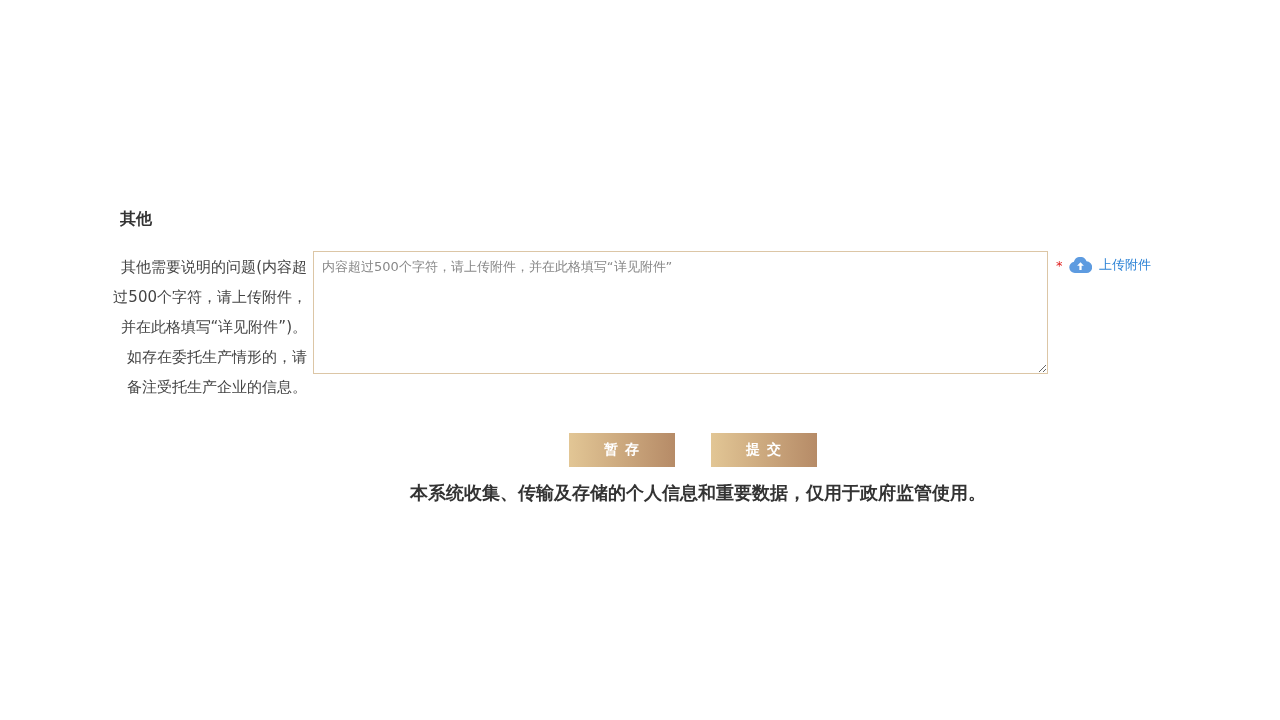 The image size is (1280, 720). I want to click on field-label: 其他需要说明的问题(内容超过500个字符，请上传附件，并在此格填写“详见附件”)。如存在委托生产情形的，请备注受托生产企业的信息。, so click(210, 327).